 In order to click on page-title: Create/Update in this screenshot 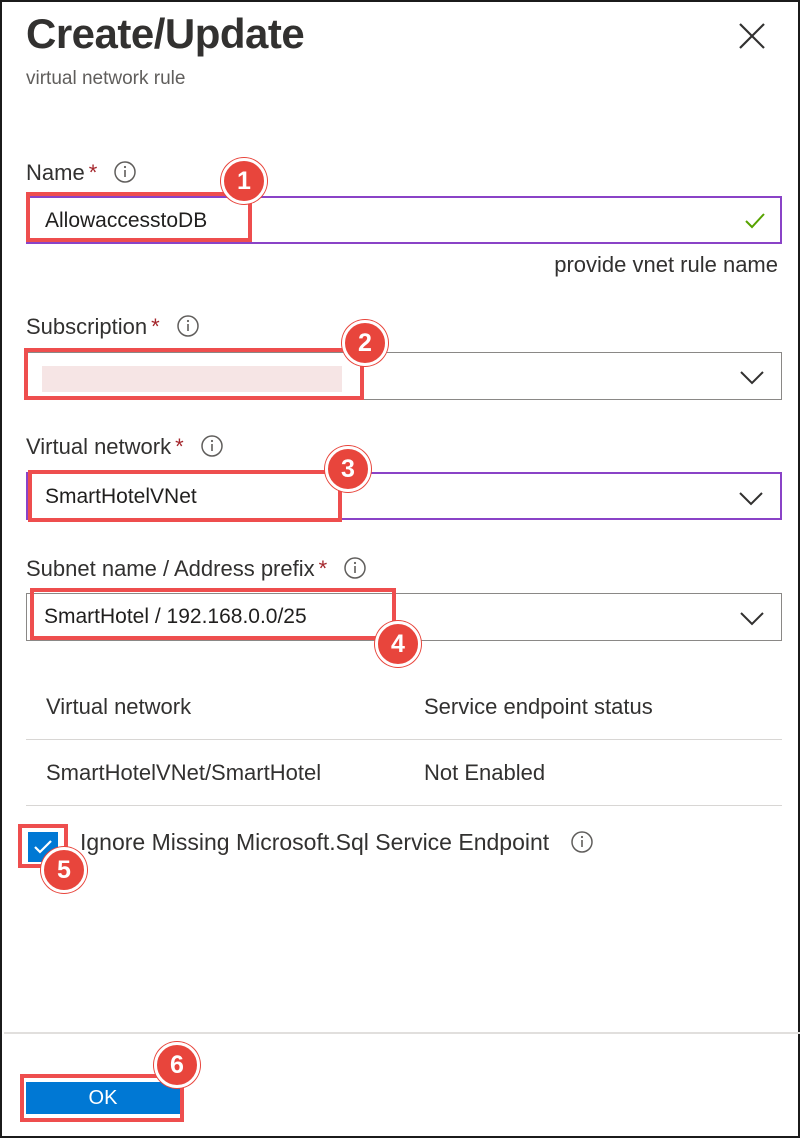, I will do `click(165, 33)`.